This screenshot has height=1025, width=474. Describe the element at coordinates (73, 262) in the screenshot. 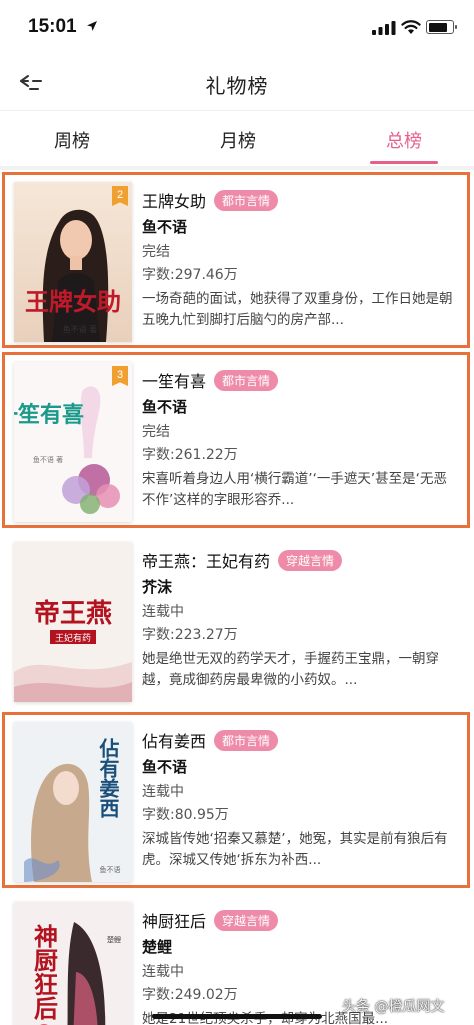

I see `book-cover: 王牌女助 鱼不语 著 2` at that location.